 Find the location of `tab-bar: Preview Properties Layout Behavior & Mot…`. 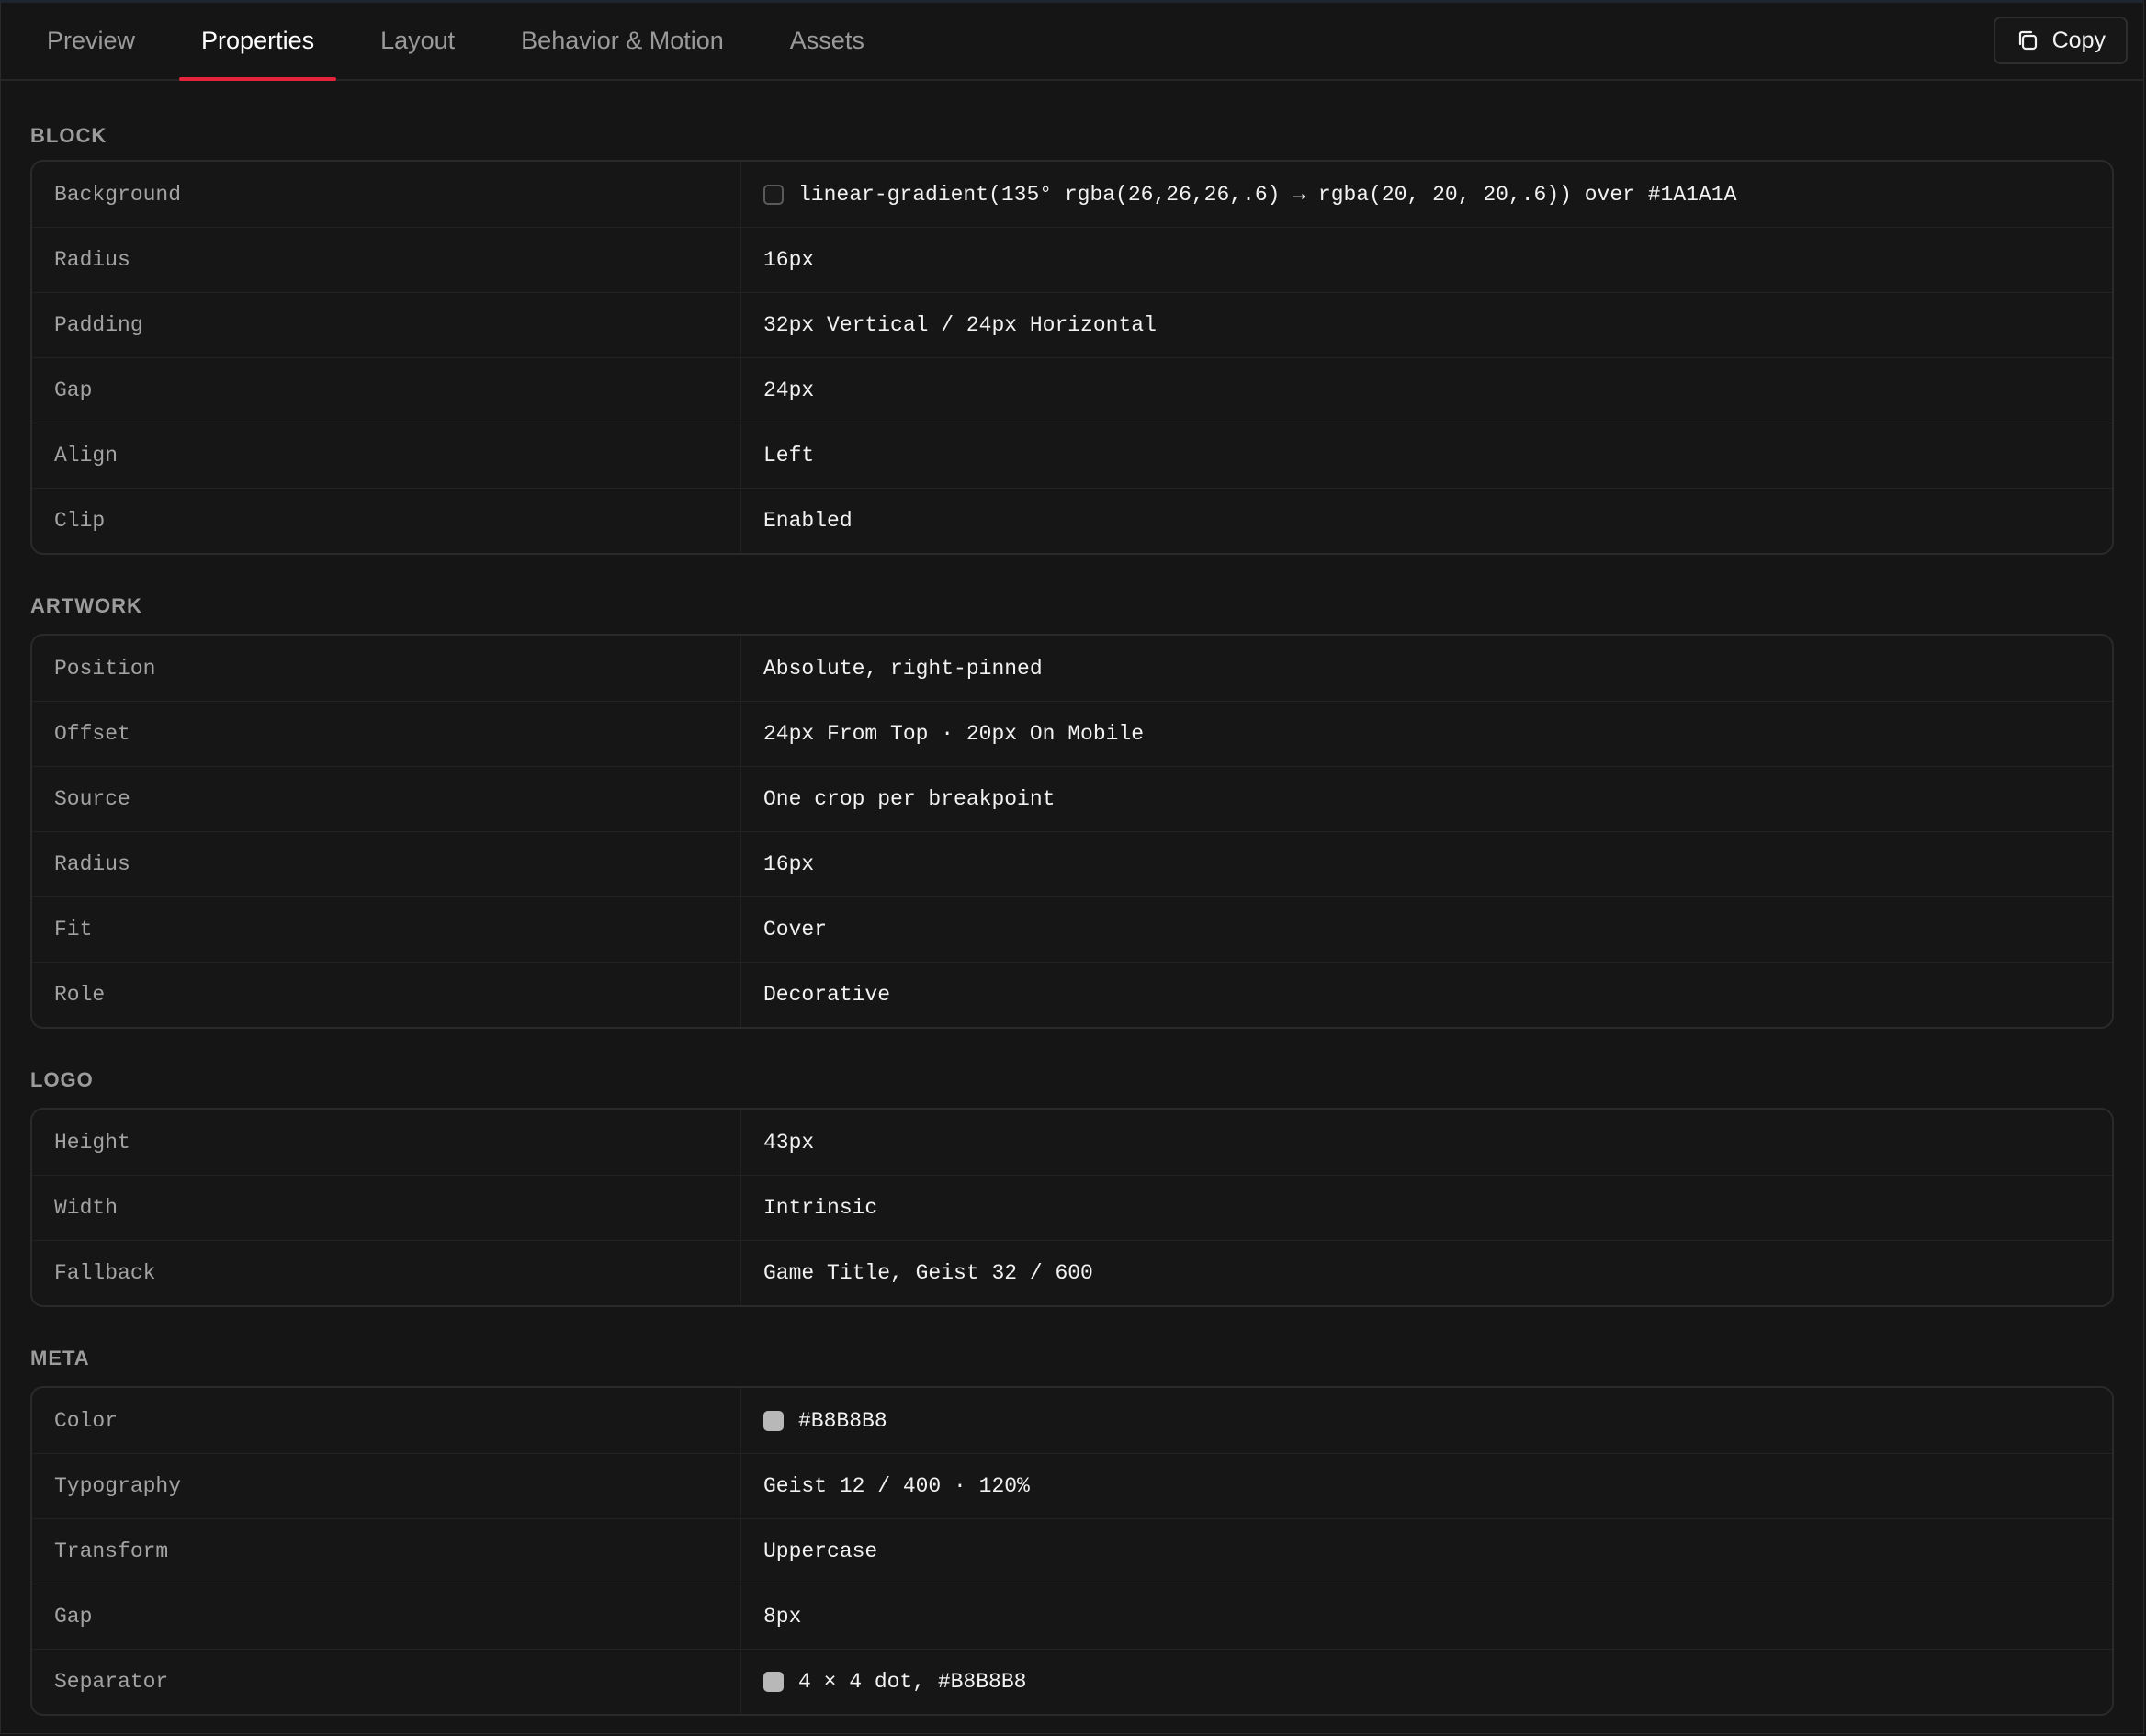

tab-bar: Preview Properties Layout Behavior & Mot… is located at coordinates (1072, 42).